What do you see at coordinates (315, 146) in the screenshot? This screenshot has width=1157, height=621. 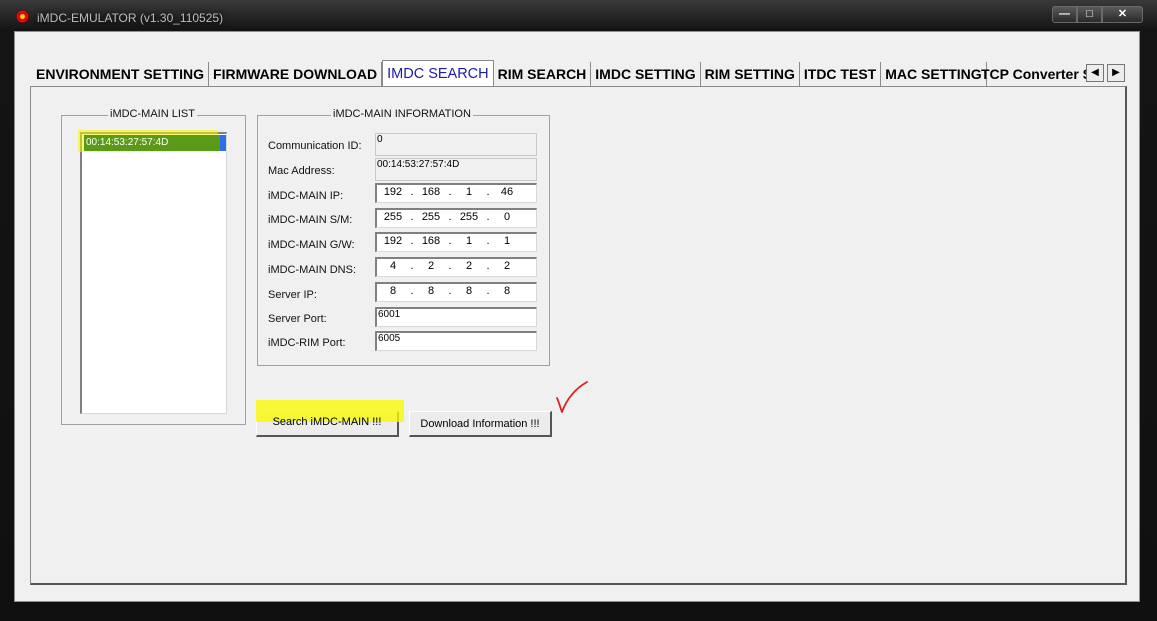 I see `communication-id-label: Communication ID:` at bounding box center [315, 146].